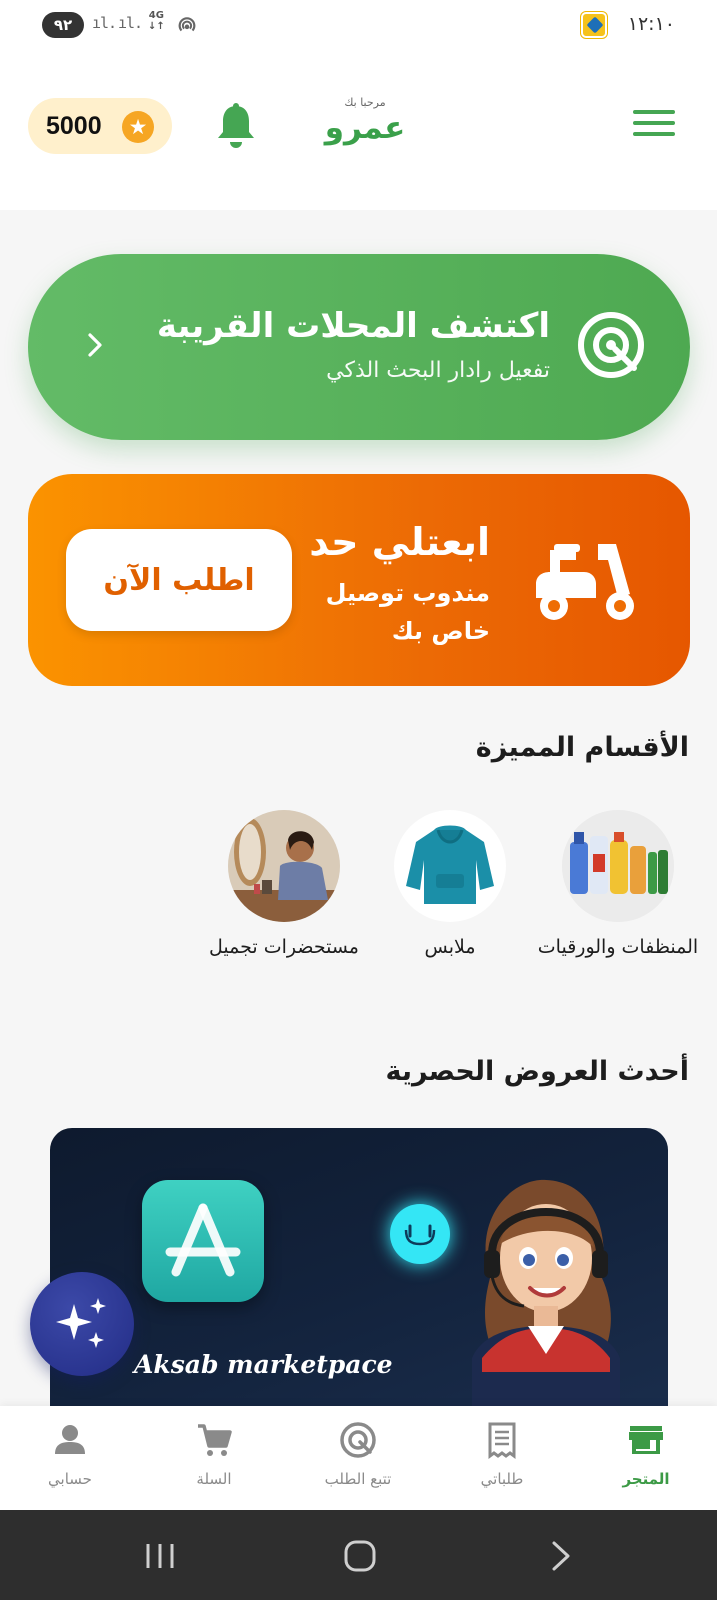 This screenshot has height=1600, width=717. Describe the element at coordinates (582, 747) in the screenshot. I see `featured-categories-title: الأقسام المميزة` at that location.